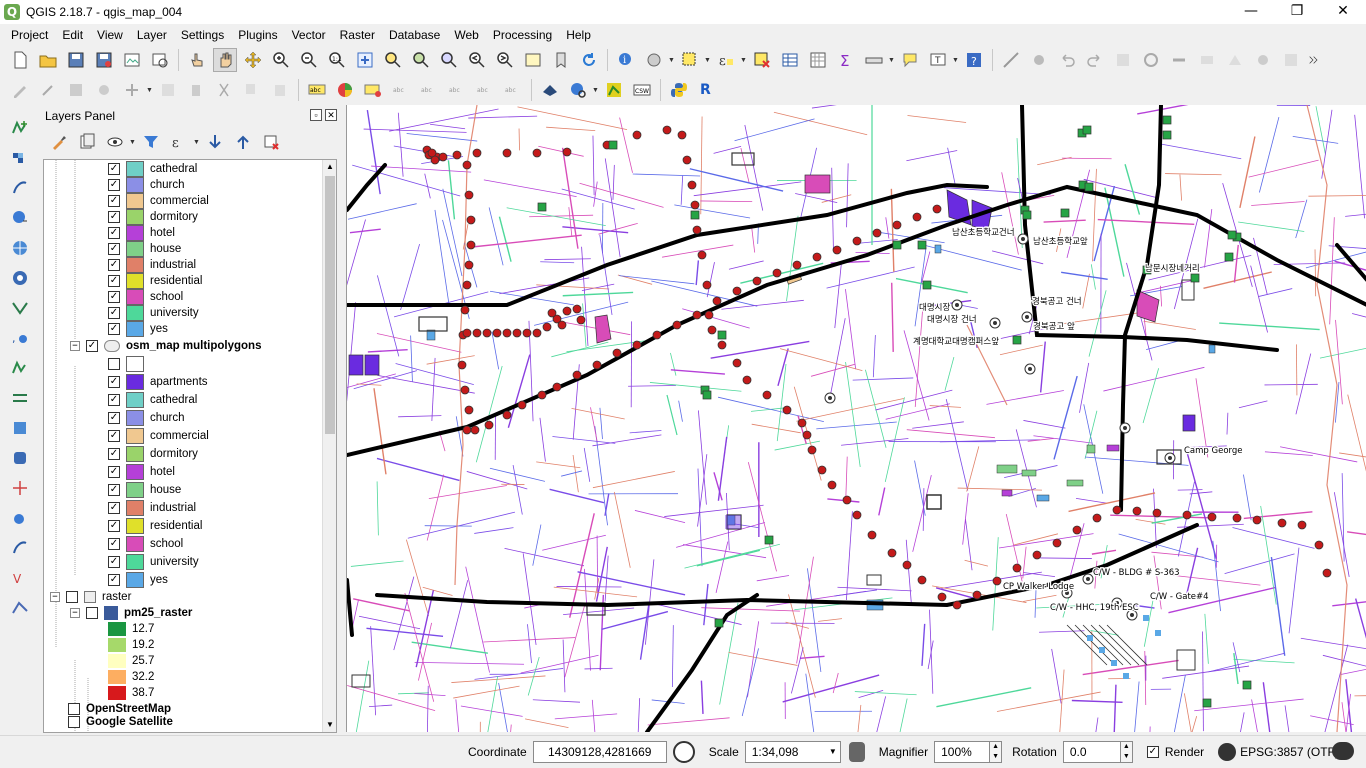 Image resolution: width=1366 pixels, height=768 pixels. Describe the element at coordinates (132, 90) in the screenshot. I see `move-feature-icon` at that location.